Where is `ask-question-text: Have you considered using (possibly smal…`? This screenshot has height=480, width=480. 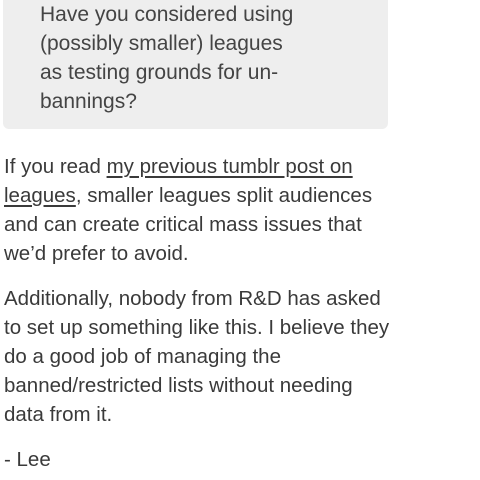 ask-question-text: Have you considered using (possibly smal… is located at coordinates (167, 58).